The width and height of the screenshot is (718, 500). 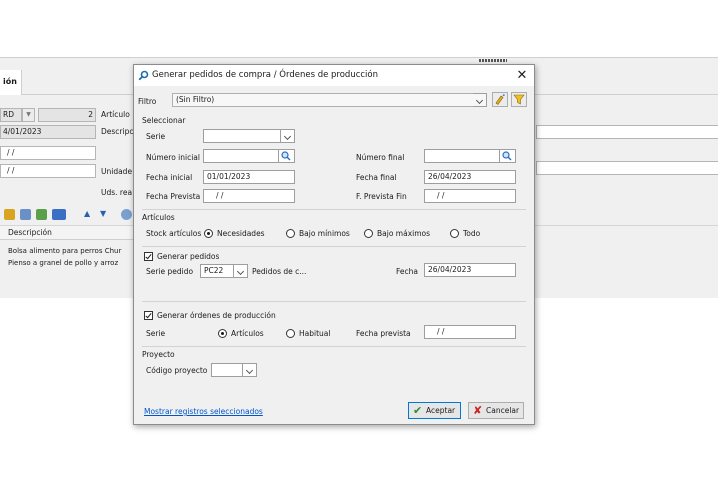 I want to click on codigo-proyecto-dropdown-button, so click(x=250, y=370).